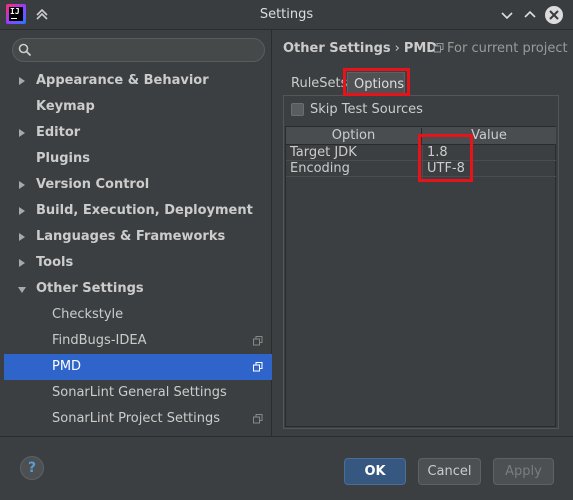 This screenshot has height=500, width=573. What do you see at coordinates (32, 468) in the screenshot?
I see `help-button: ?` at bounding box center [32, 468].